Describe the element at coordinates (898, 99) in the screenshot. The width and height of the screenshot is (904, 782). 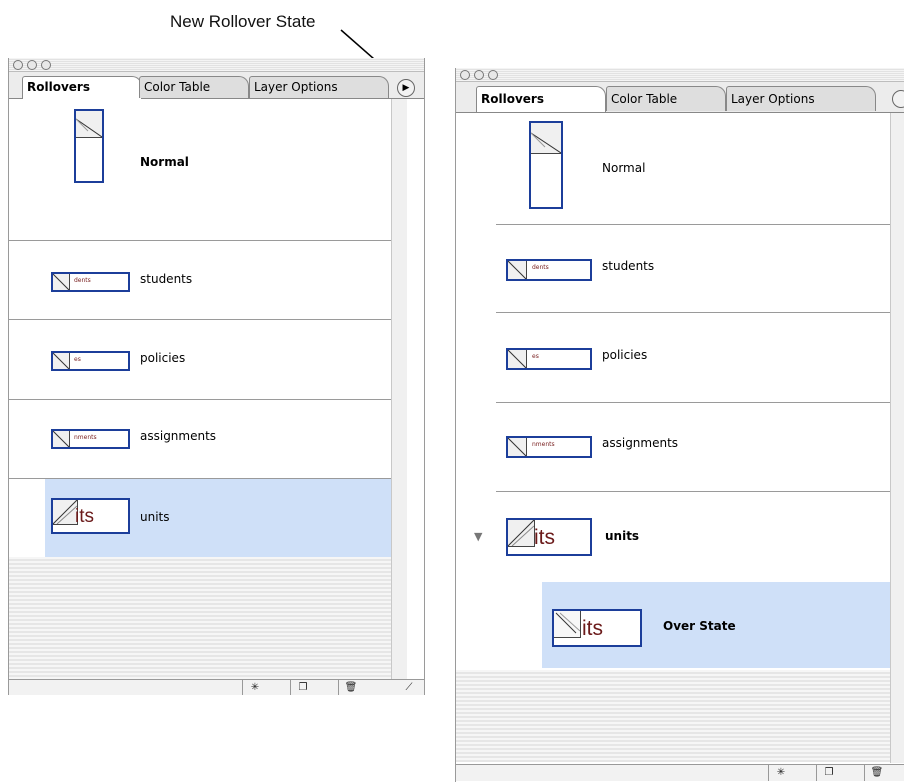
I see `panel-menu-button` at that location.